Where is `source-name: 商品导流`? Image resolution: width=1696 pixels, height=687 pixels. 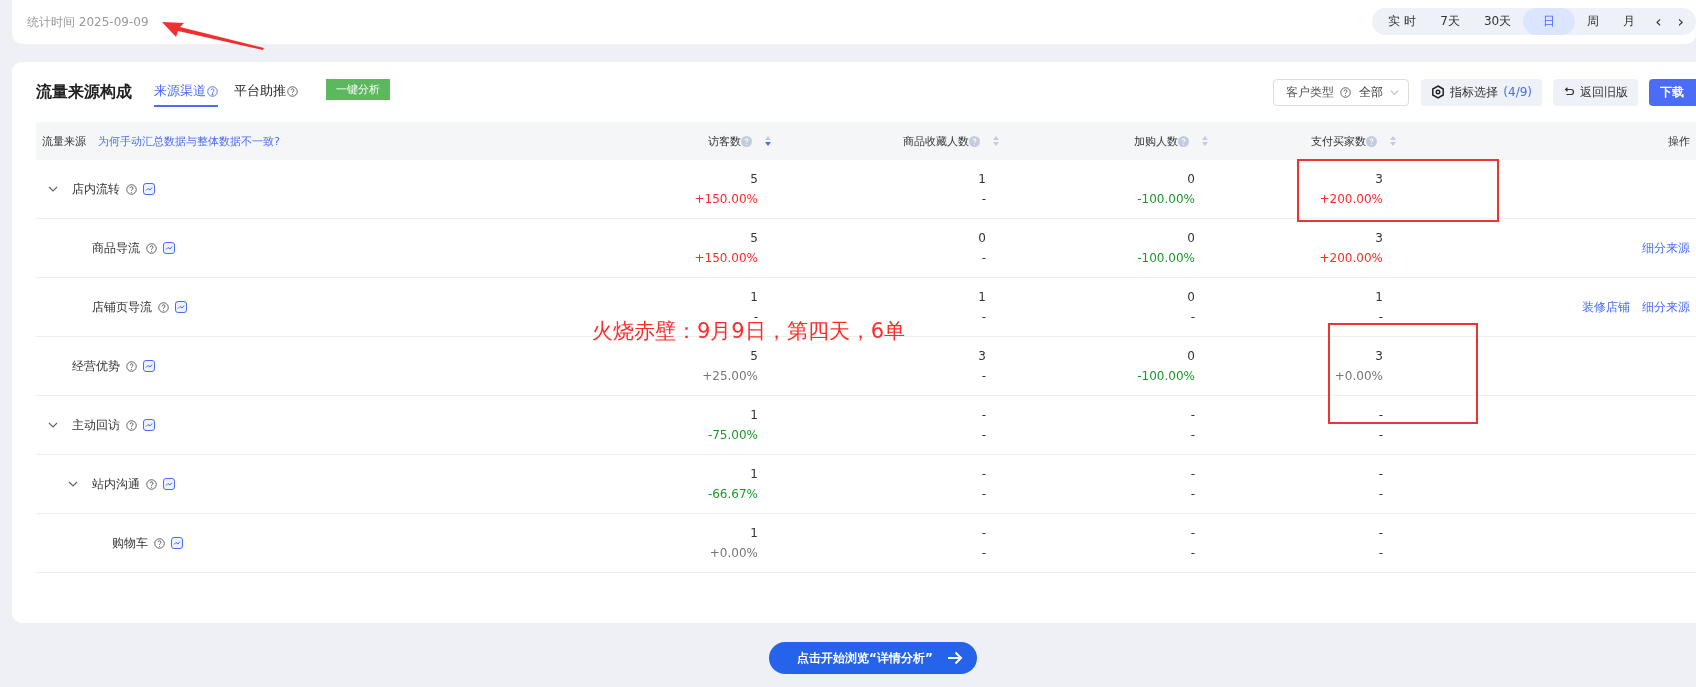 source-name: 商品导流 is located at coordinates (116, 248).